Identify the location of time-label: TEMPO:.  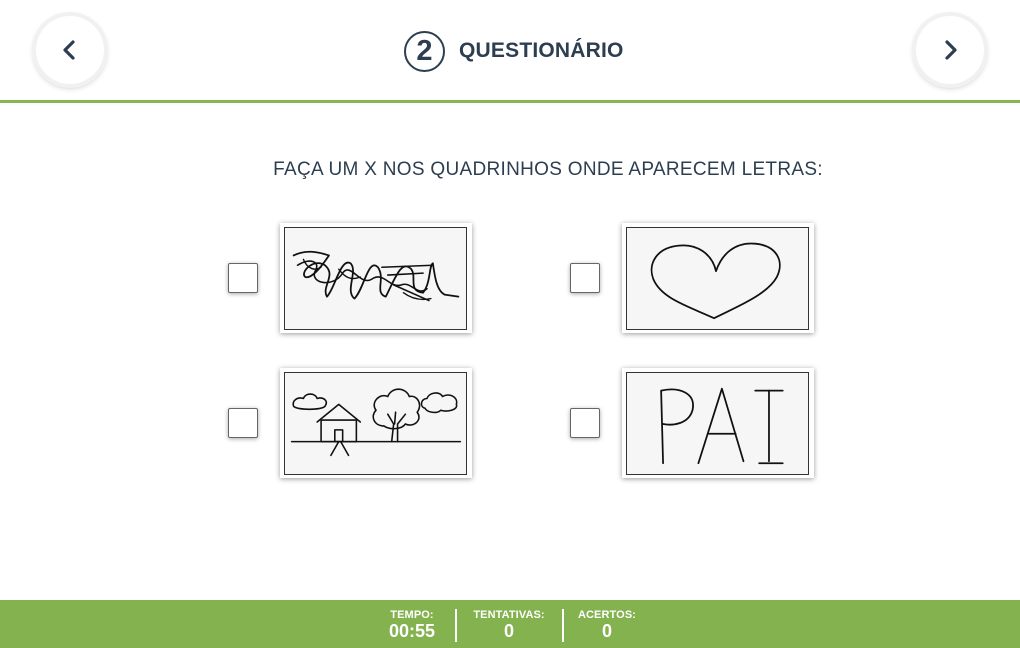
(412, 615).